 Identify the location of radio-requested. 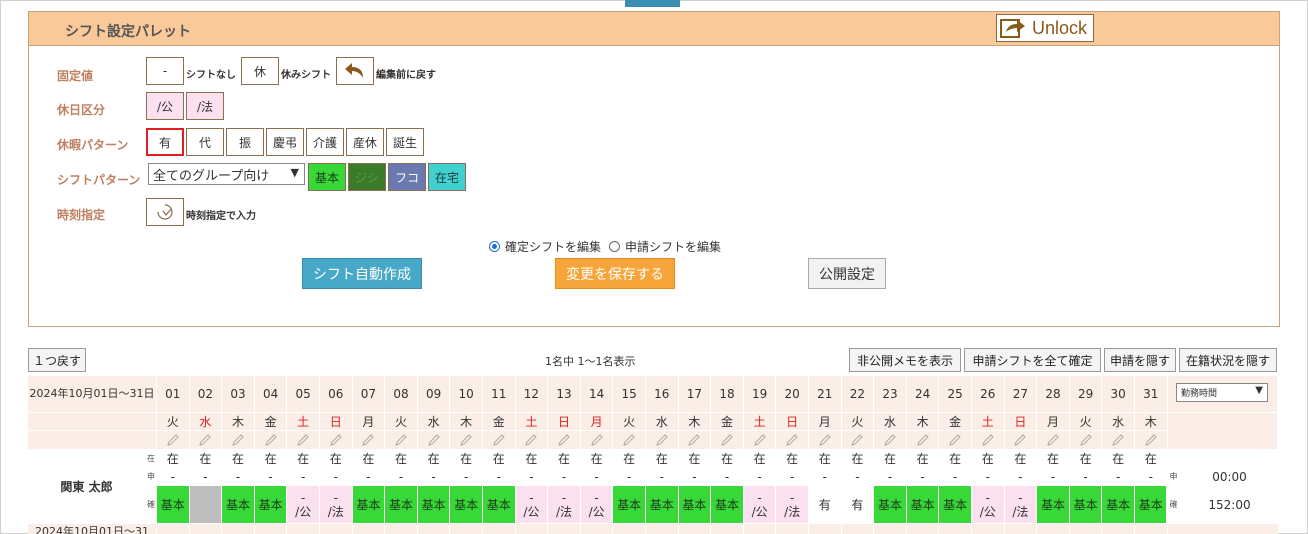
(615, 246).